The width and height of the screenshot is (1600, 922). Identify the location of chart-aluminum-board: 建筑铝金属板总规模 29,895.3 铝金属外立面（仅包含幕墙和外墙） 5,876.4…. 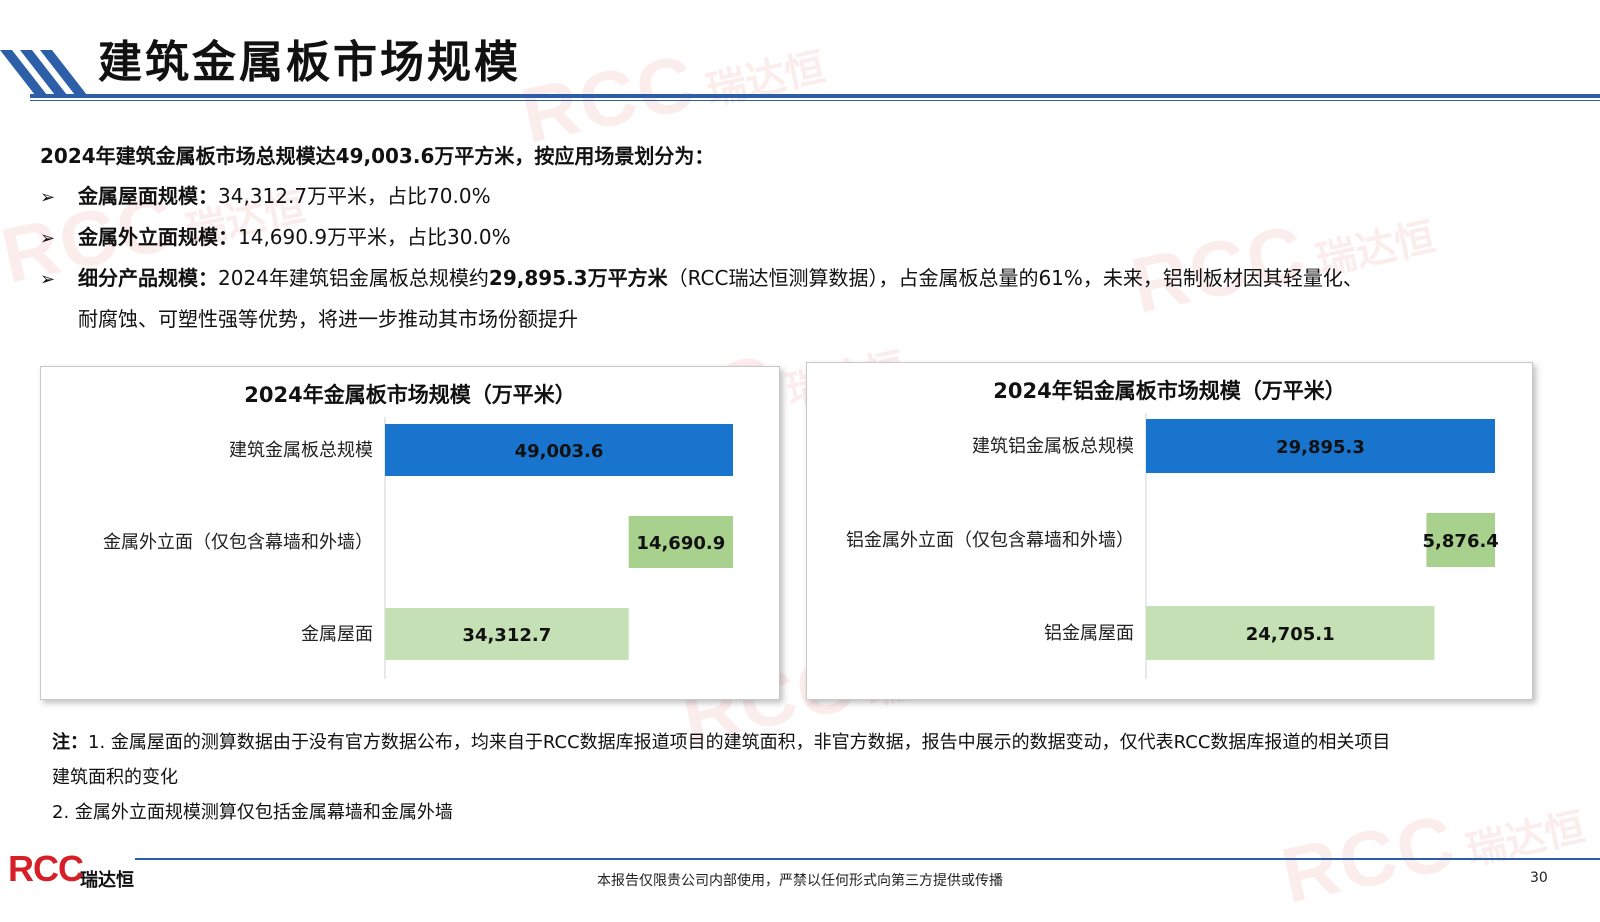
(1172, 546).